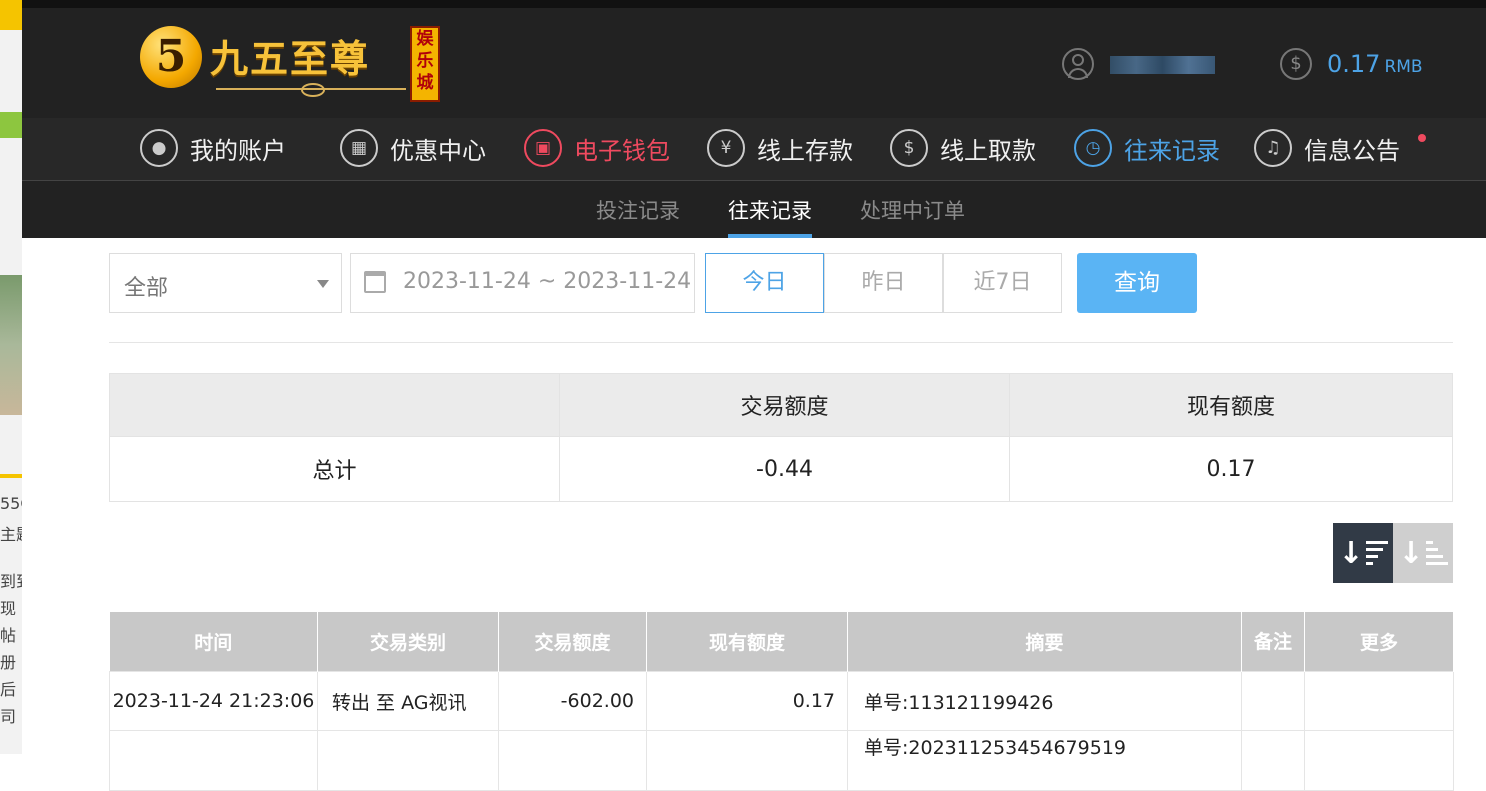 This screenshot has height=791, width=1486. I want to click on background-window-strip: 55C 主题 到到 现 帖 册 后 司, so click(11, 377).